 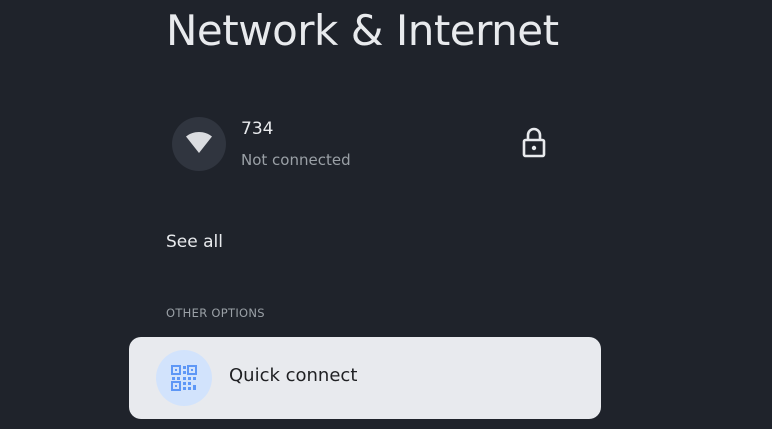 I want to click on other-options-heading: OTHER OPTIONS, so click(x=215, y=313).